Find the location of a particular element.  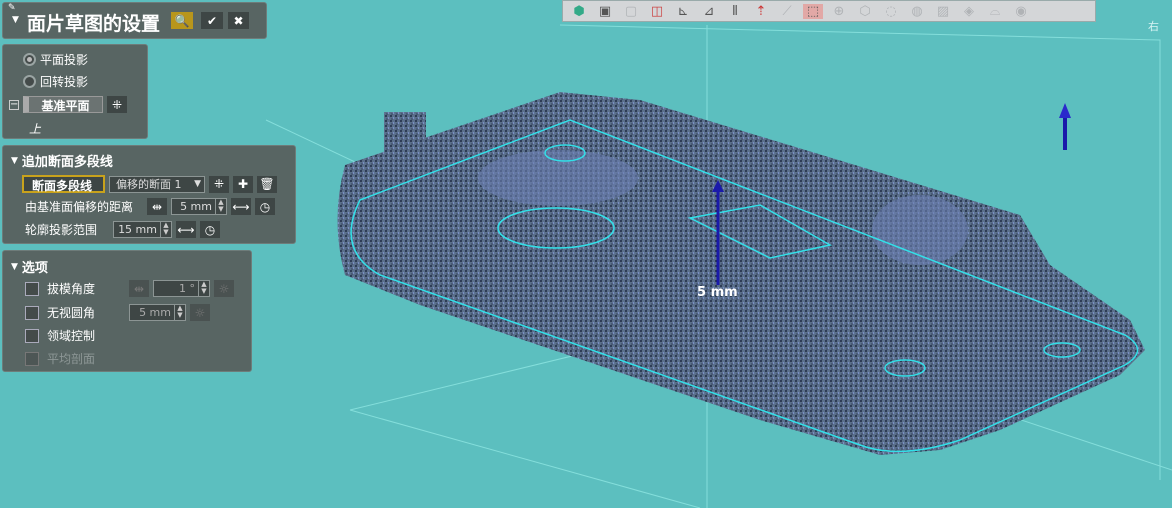

view-toolbar: ⬢ ▣ ▢ ◫ ⊾ ⊿ ⫴ ⇡ ⟋ ⬚ ⊕ ⬡ ◌ ◍ ▨ ◈ ⌓ ◉ is located at coordinates (829, 11).